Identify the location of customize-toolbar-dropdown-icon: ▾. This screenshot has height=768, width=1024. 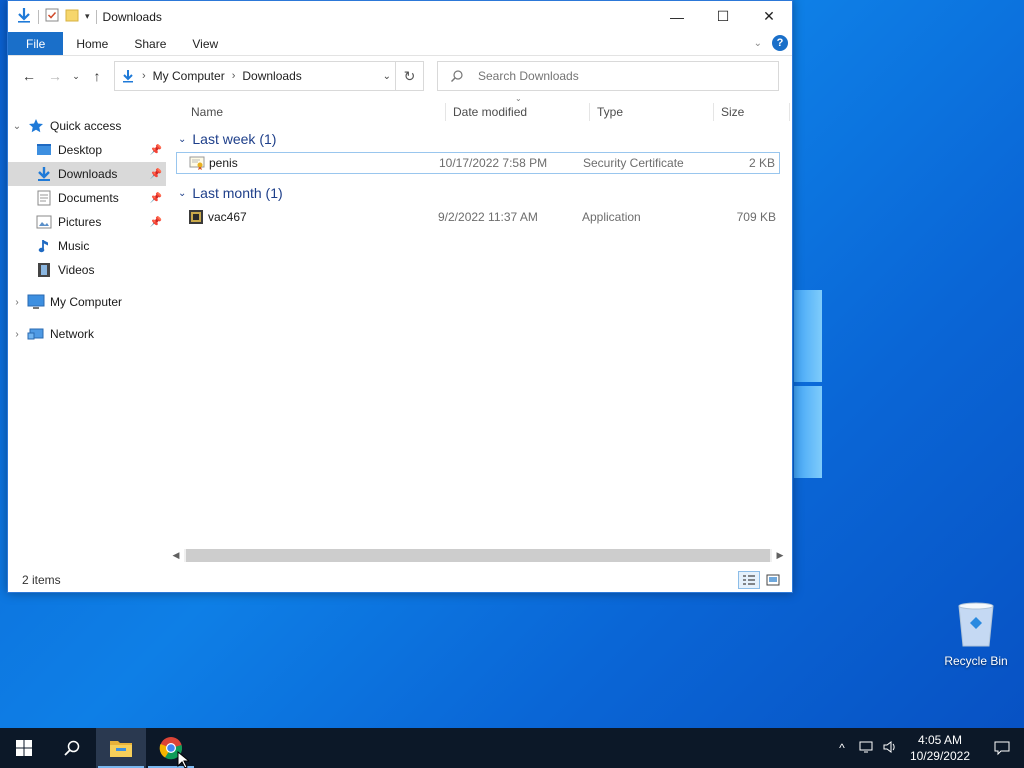
(87, 16).